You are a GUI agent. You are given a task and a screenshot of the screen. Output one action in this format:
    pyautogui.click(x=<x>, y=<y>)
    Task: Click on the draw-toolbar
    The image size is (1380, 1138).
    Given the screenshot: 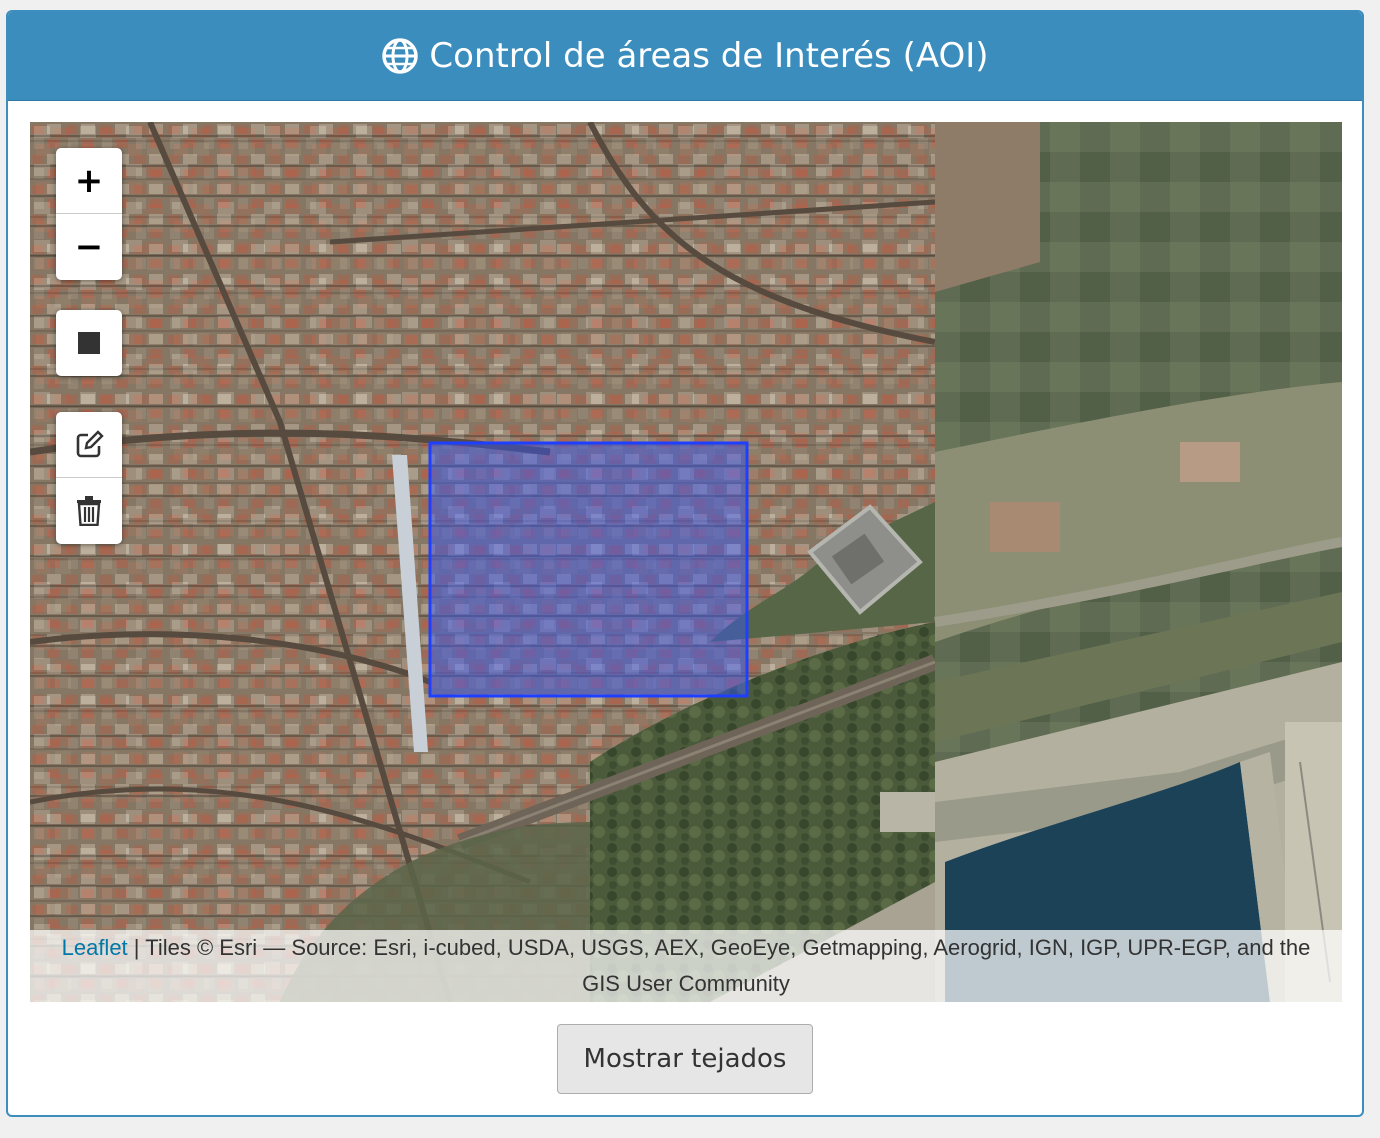 What is the action you would take?
    pyautogui.click(x=89, y=343)
    